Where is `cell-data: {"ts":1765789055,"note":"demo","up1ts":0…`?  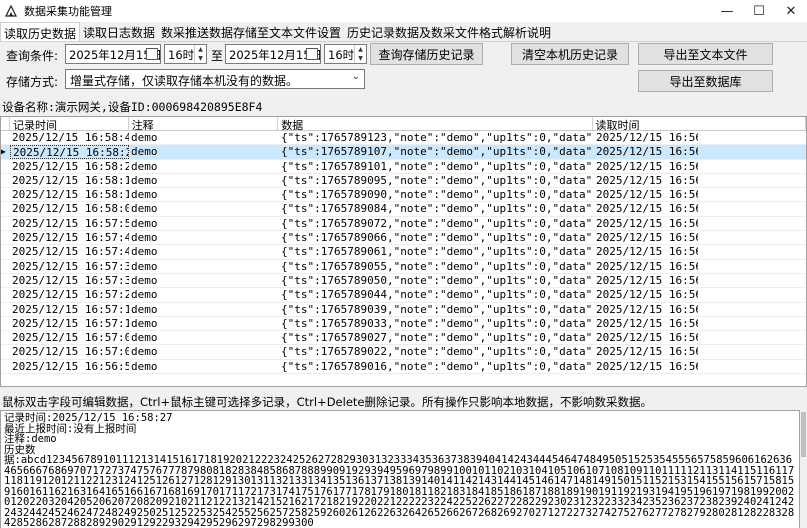 cell-data: {"ts":1765789055,"note":"demo","up1ts":0… is located at coordinates (436, 266).